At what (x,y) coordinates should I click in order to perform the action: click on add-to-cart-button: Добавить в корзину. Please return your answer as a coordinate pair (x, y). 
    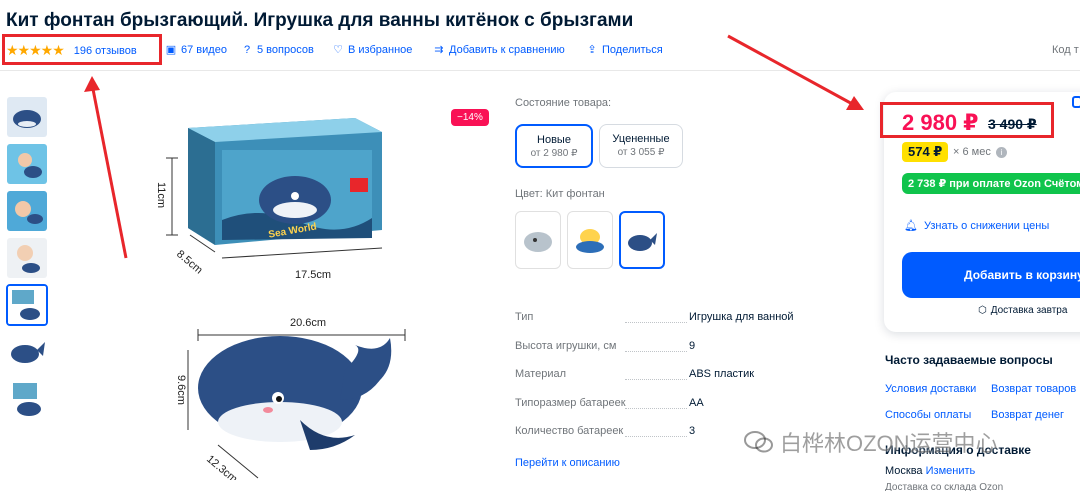
    Looking at the image, I should click on (991, 275).